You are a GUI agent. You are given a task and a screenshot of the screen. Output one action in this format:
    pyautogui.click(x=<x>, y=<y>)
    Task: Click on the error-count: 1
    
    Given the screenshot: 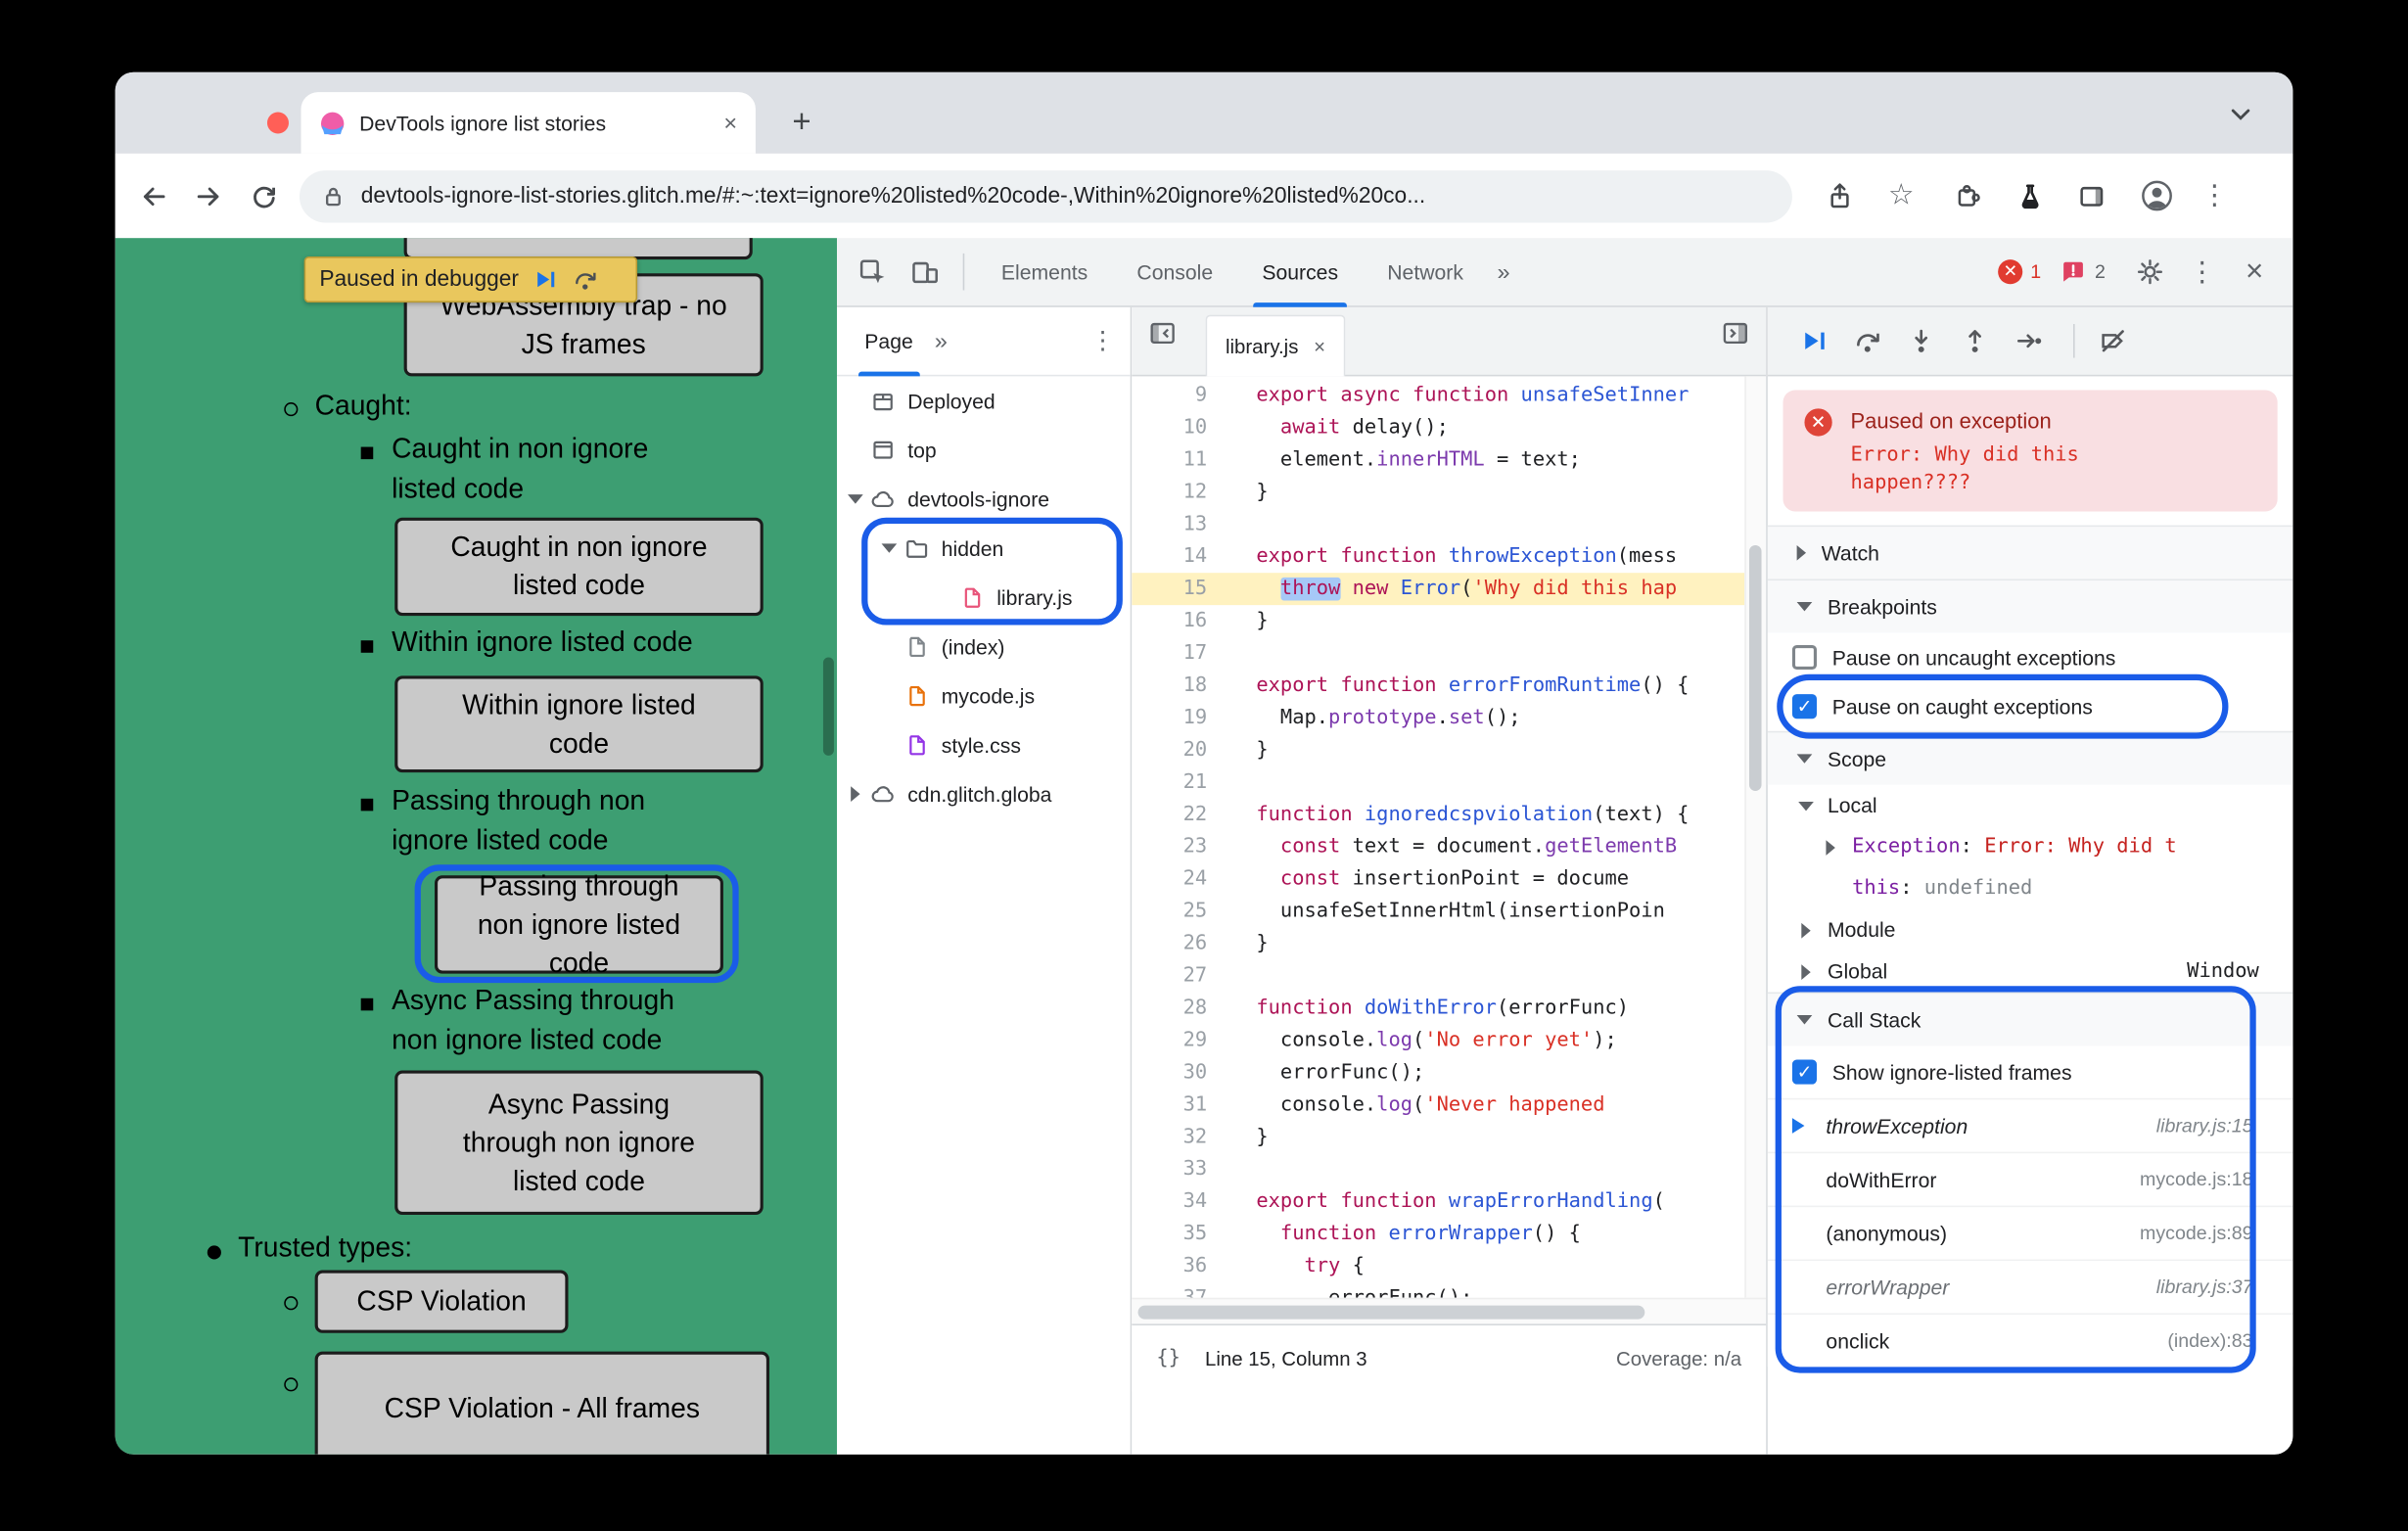 What is the action you would take?
    pyautogui.click(x=2035, y=272)
    